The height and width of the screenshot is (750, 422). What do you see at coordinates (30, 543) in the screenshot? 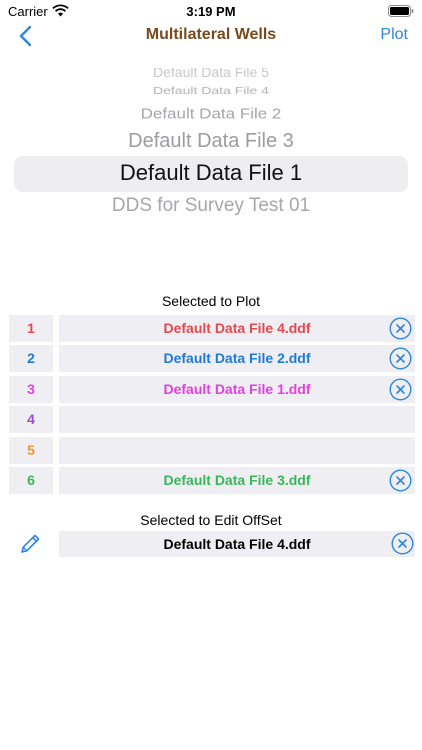
I see `pencil-icon` at bounding box center [30, 543].